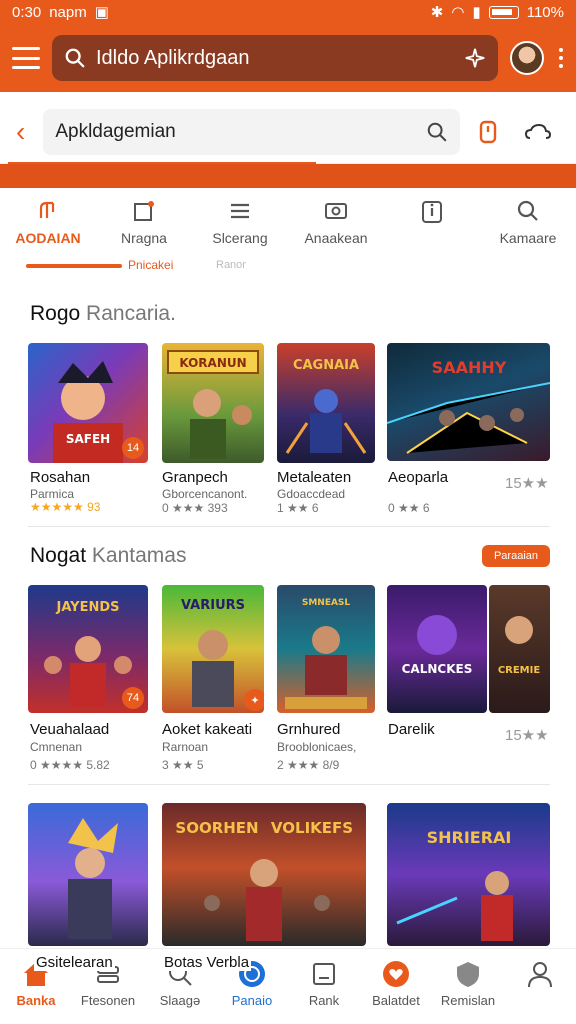  I want to click on svg-text: SAFEH, so click(88, 439).